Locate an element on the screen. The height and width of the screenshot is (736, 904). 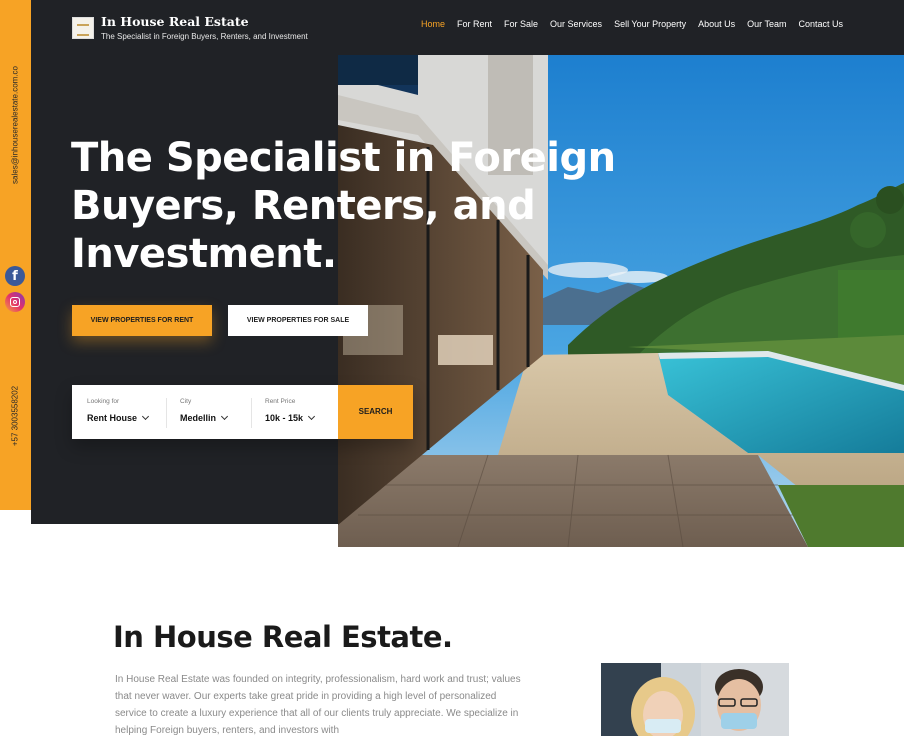
looking-for-label: Looking for is located at coordinates (103, 401).